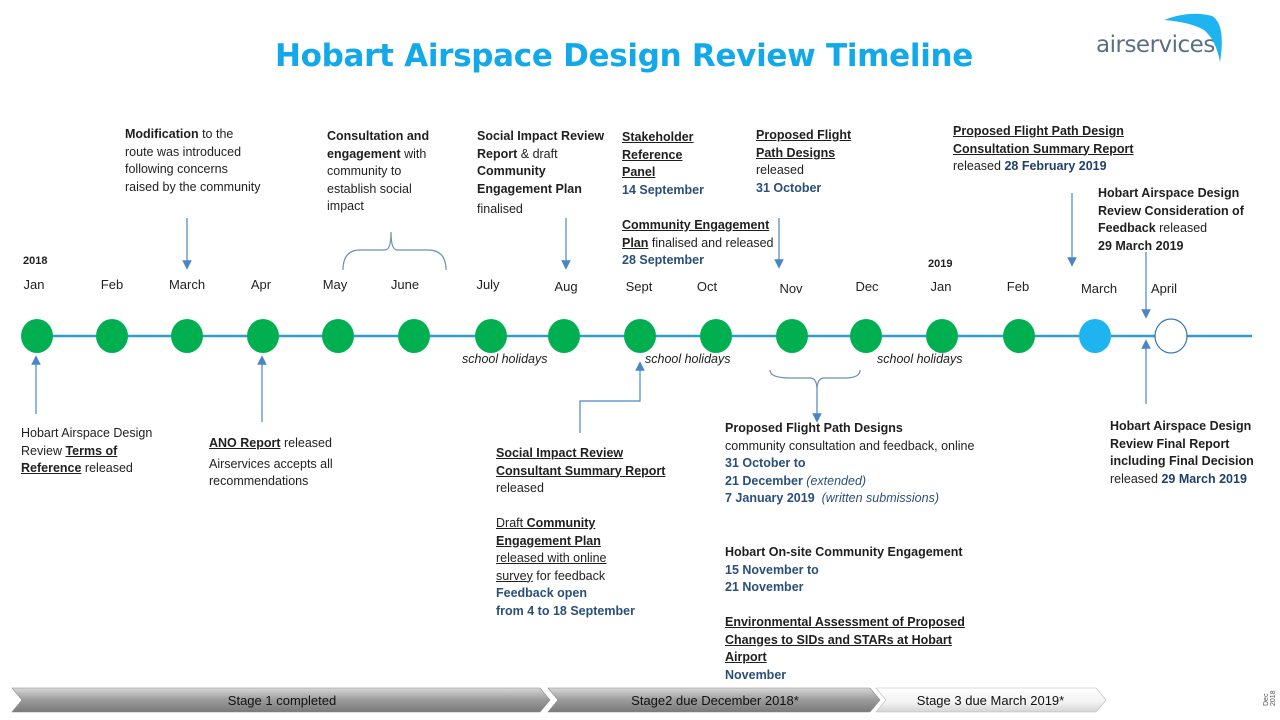  I want to click on stage-1-label: Stage 1 completed, so click(282, 700).